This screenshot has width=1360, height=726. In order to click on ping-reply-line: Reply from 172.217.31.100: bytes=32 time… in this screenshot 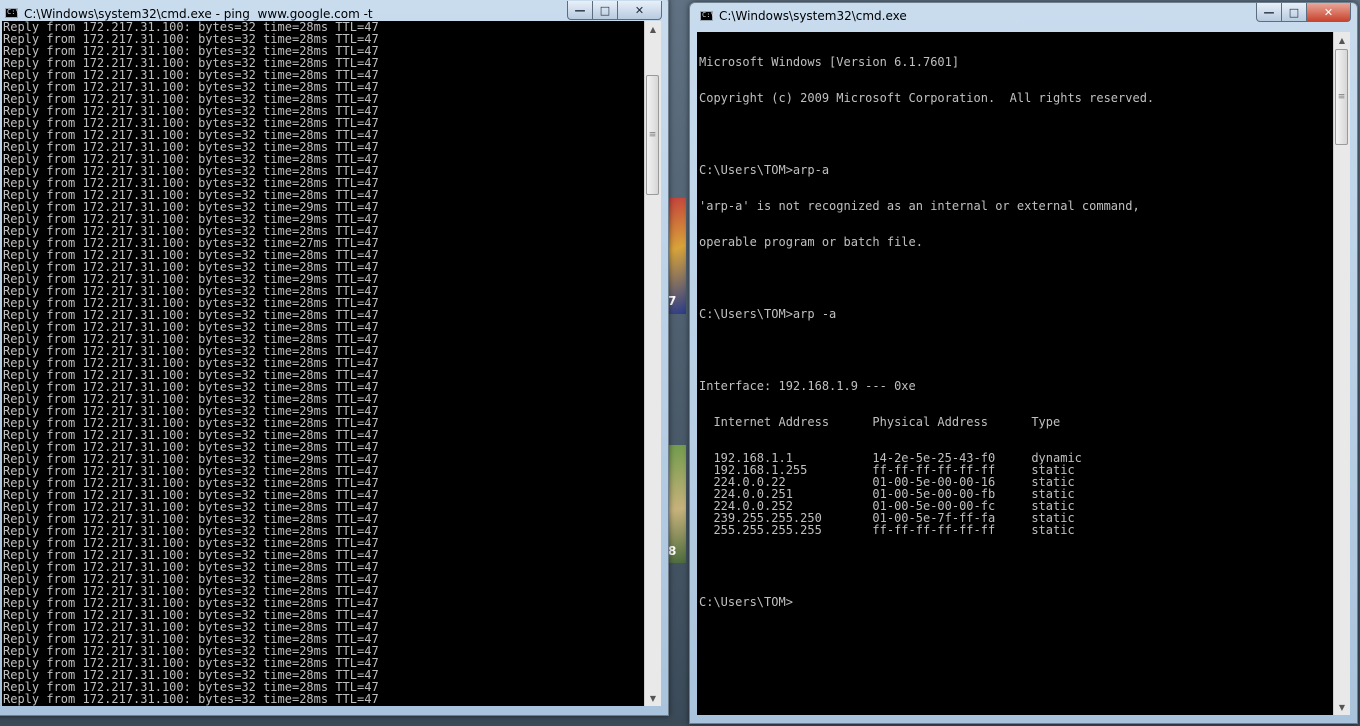, I will do `click(191, 699)`.